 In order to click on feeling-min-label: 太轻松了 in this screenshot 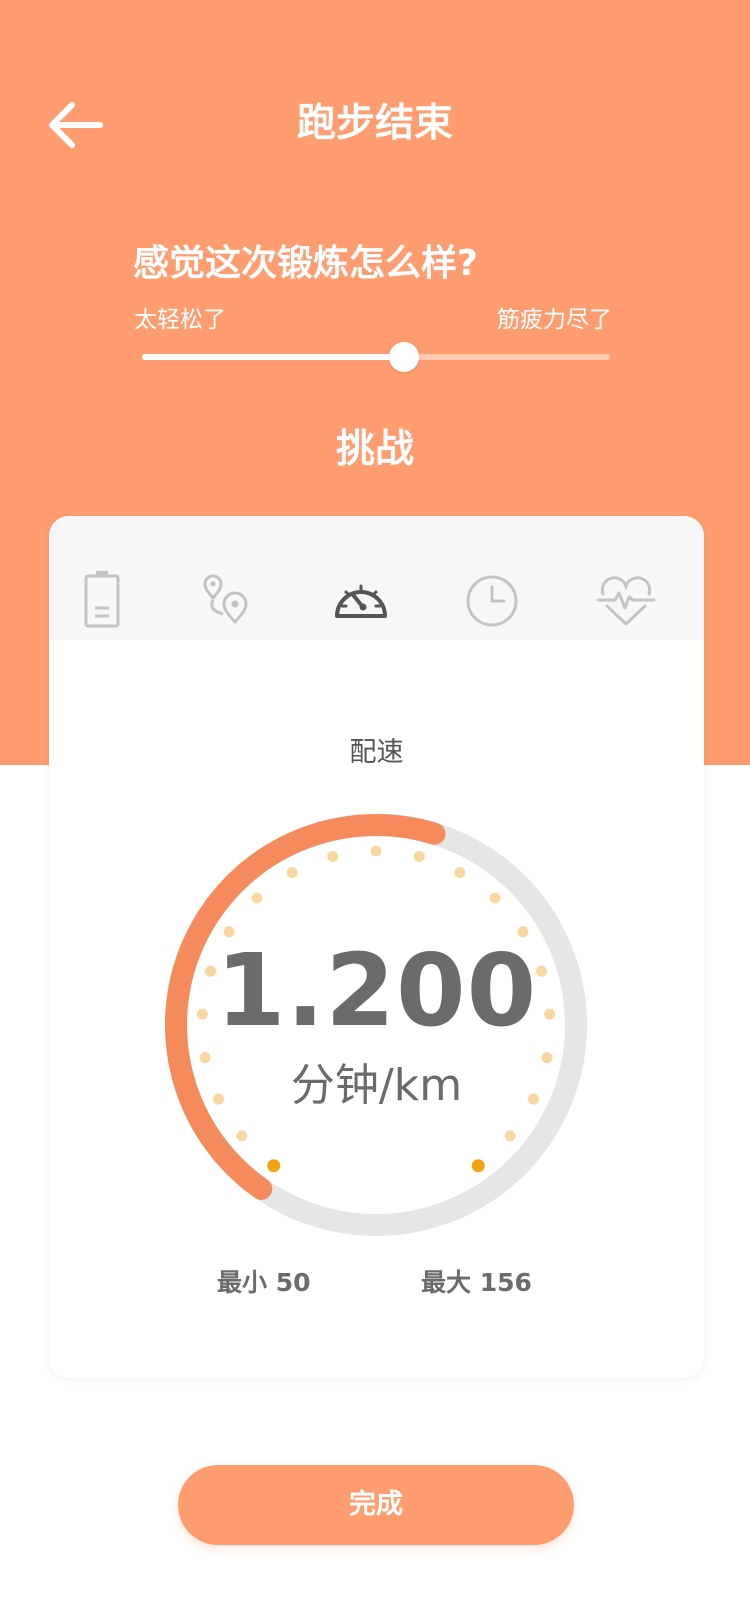, I will do `click(180, 320)`.